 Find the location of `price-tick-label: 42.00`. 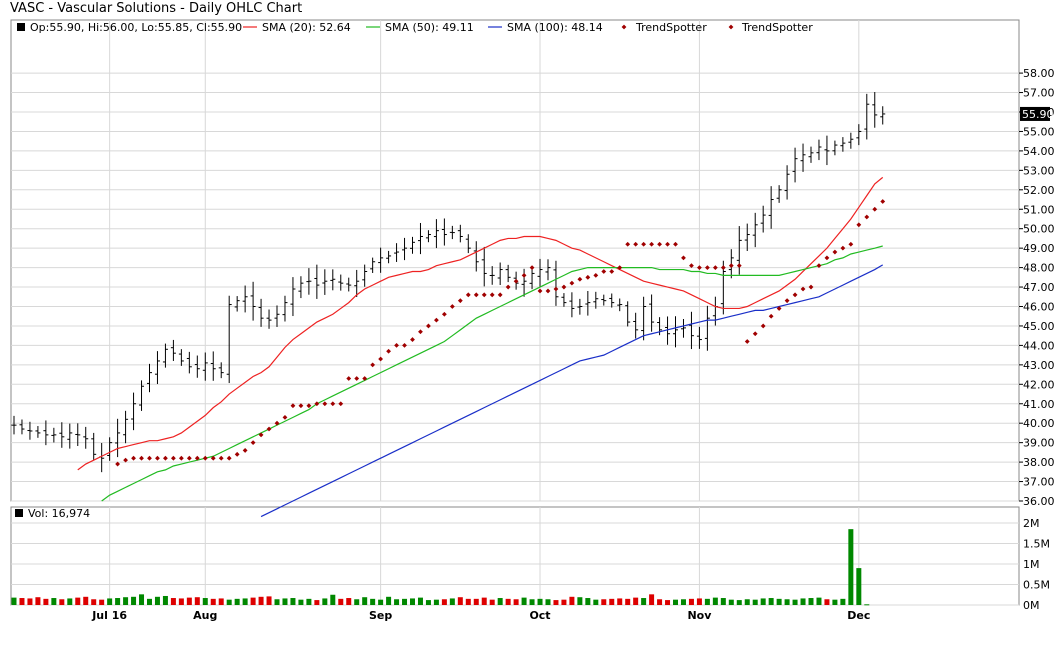

price-tick-label: 42.00 is located at coordinates (1039, 384).